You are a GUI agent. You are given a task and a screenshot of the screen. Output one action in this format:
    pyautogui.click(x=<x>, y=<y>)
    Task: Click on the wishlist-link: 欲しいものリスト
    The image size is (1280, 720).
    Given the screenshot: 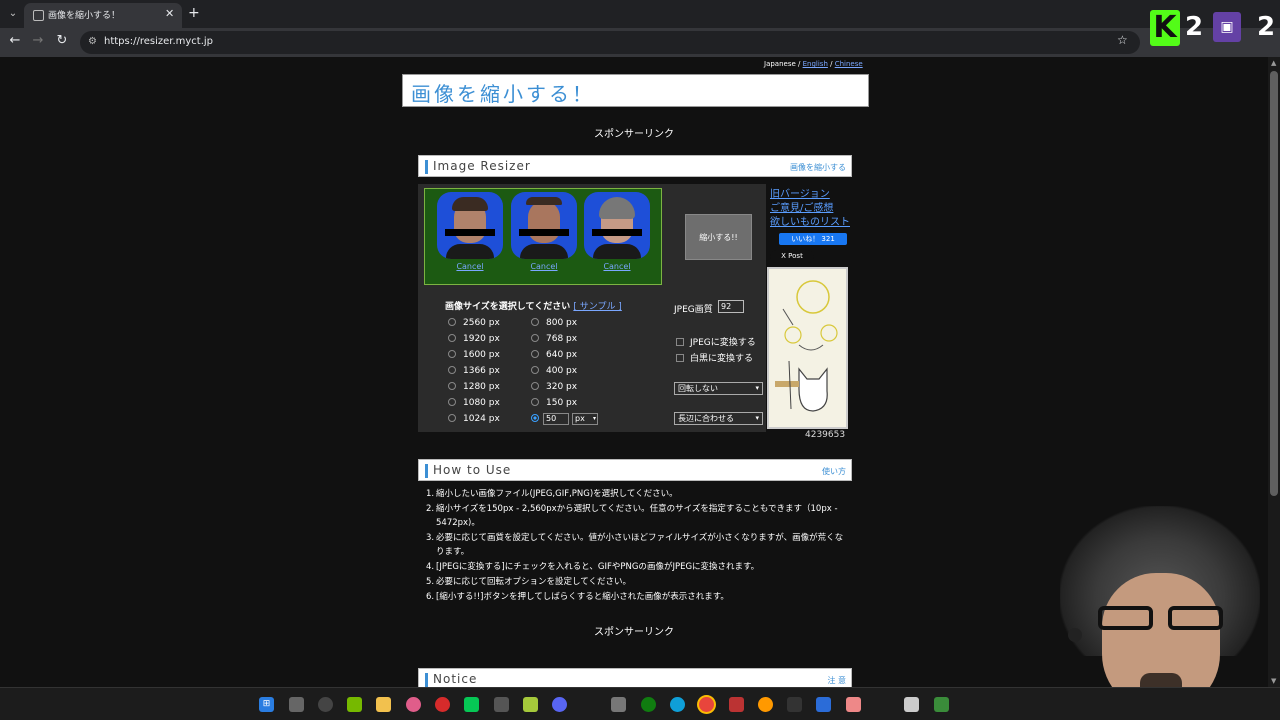 What is the action you would take?
    pyautogui.click(x=810, y=223)
    